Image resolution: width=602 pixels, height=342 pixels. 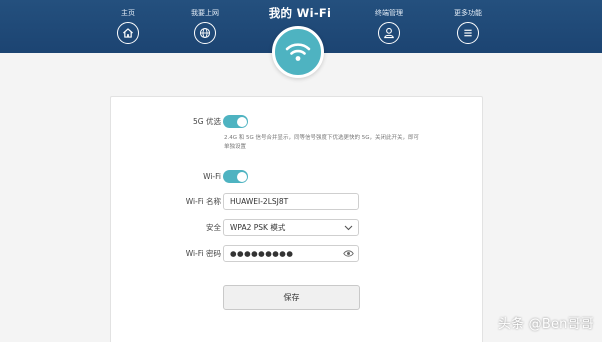 I want to click on home-icon, so click(x=128, y=33).